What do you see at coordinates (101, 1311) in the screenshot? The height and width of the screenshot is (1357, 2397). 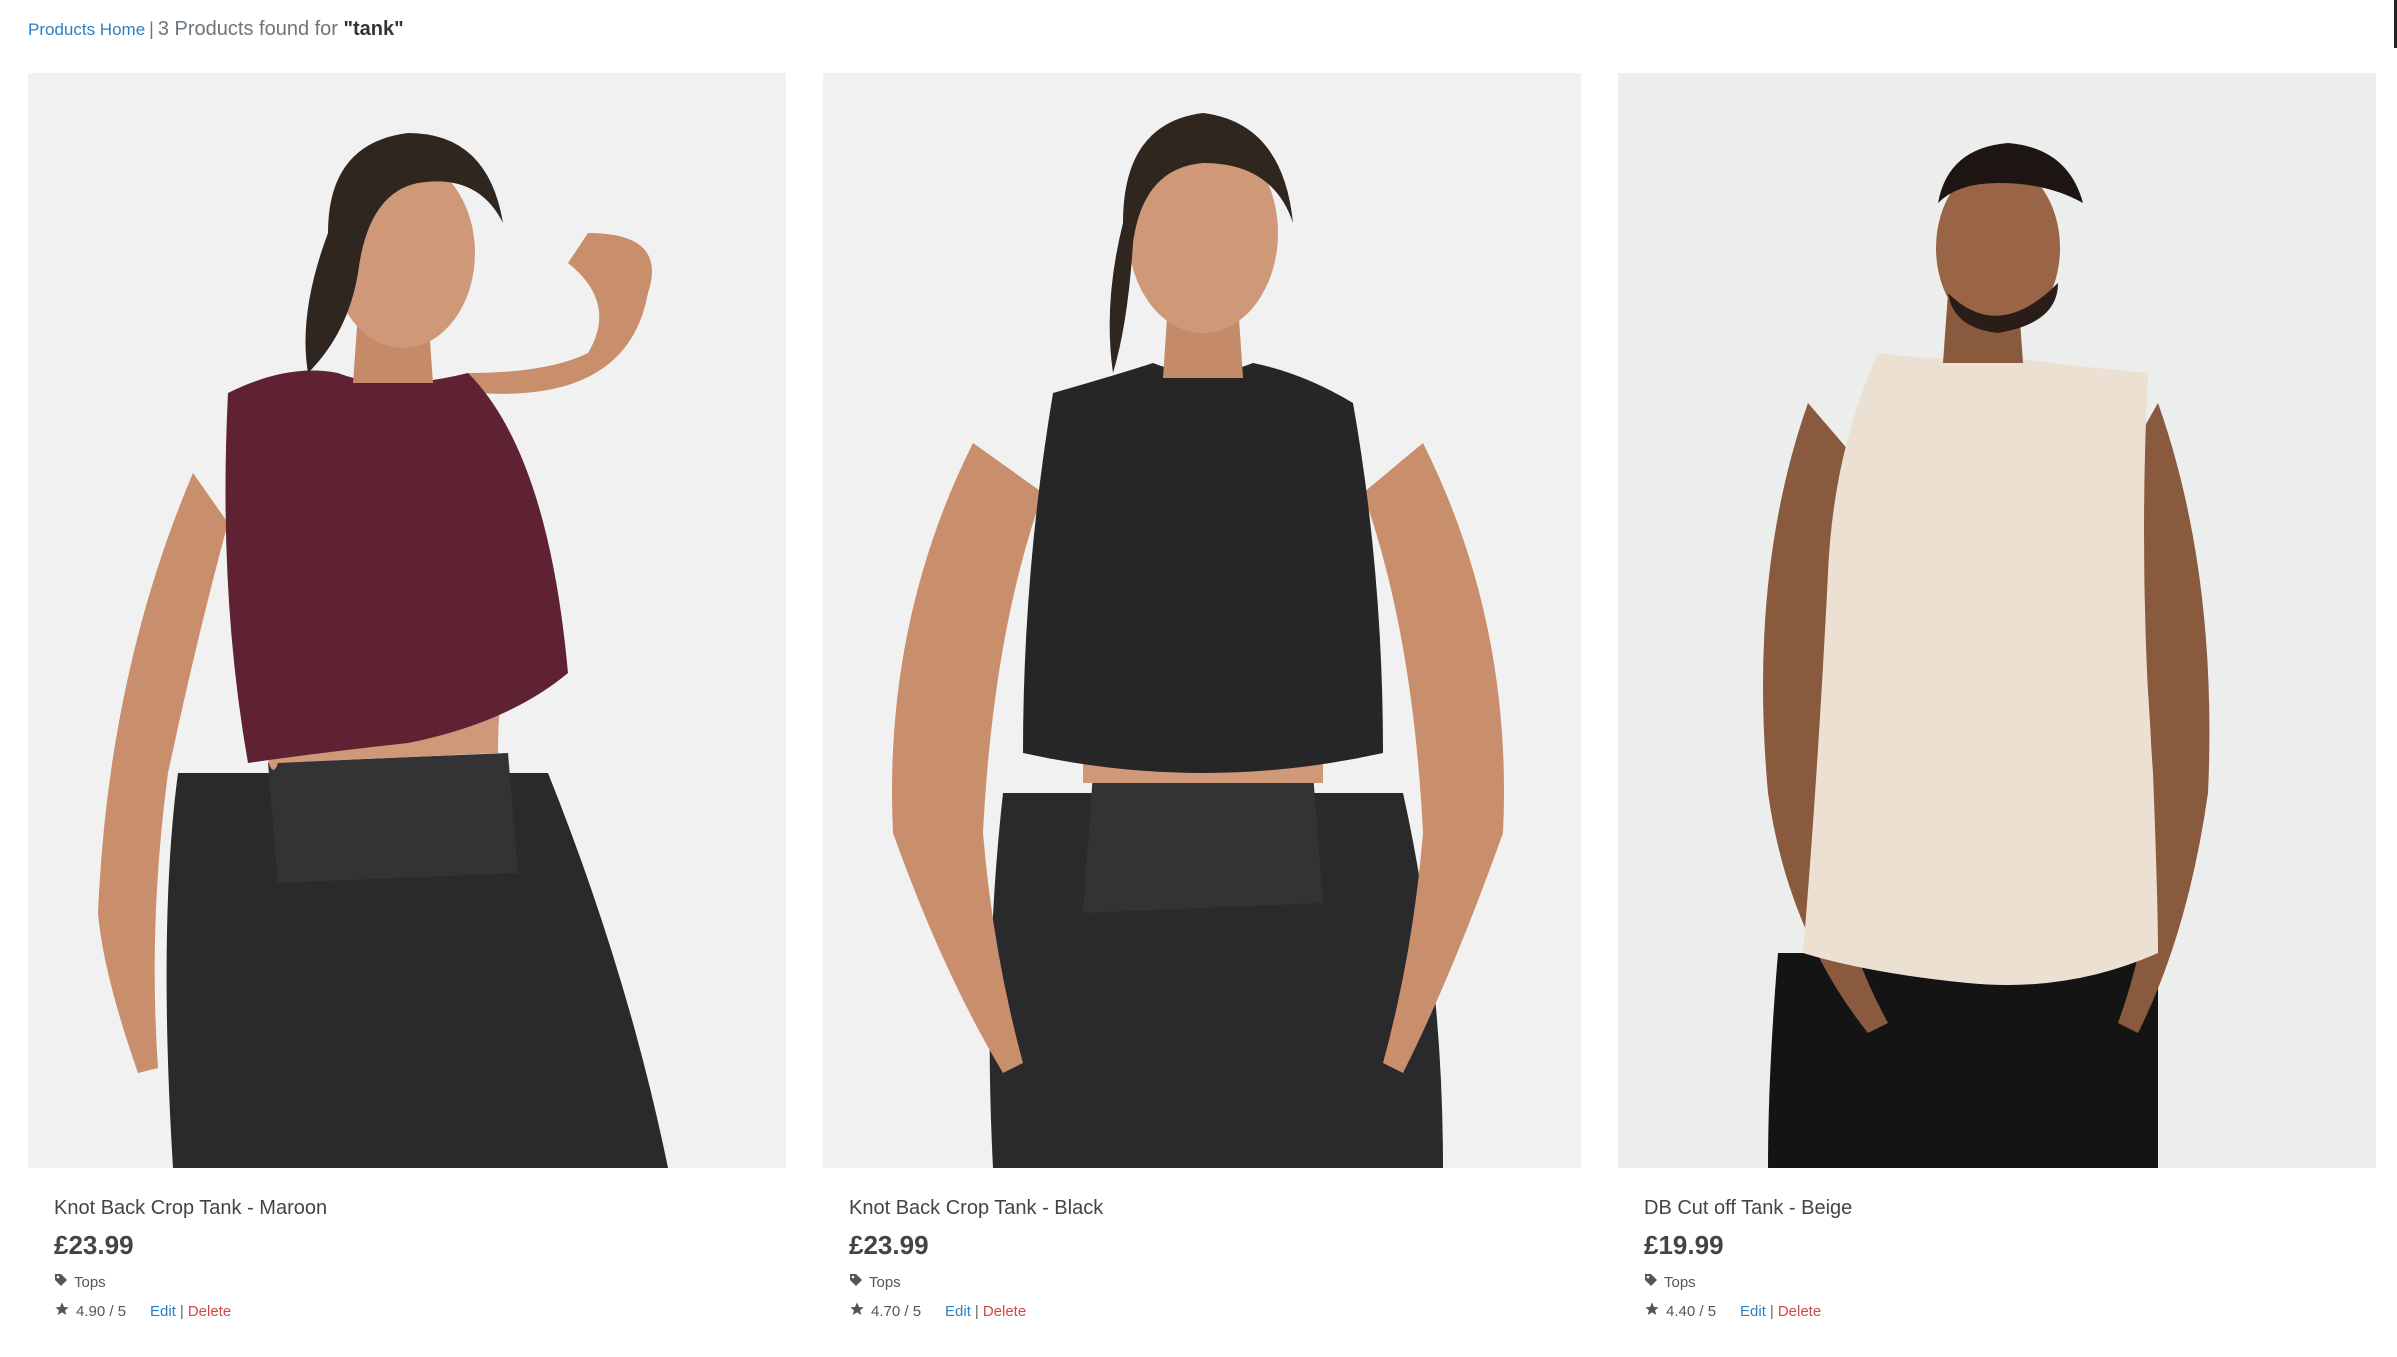 I see `rating-value: 4.90 / 5` at bounding box center [101, 1311].